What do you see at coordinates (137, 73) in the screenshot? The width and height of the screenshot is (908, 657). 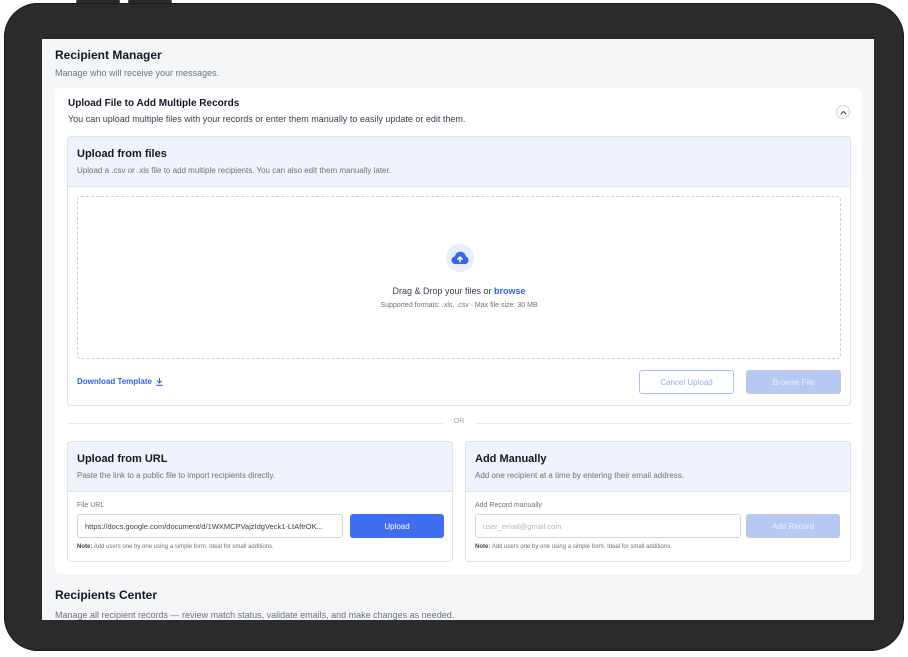 I see `page-subtitle: Manage who will receive your messages.` at bounding box center [137, 73].